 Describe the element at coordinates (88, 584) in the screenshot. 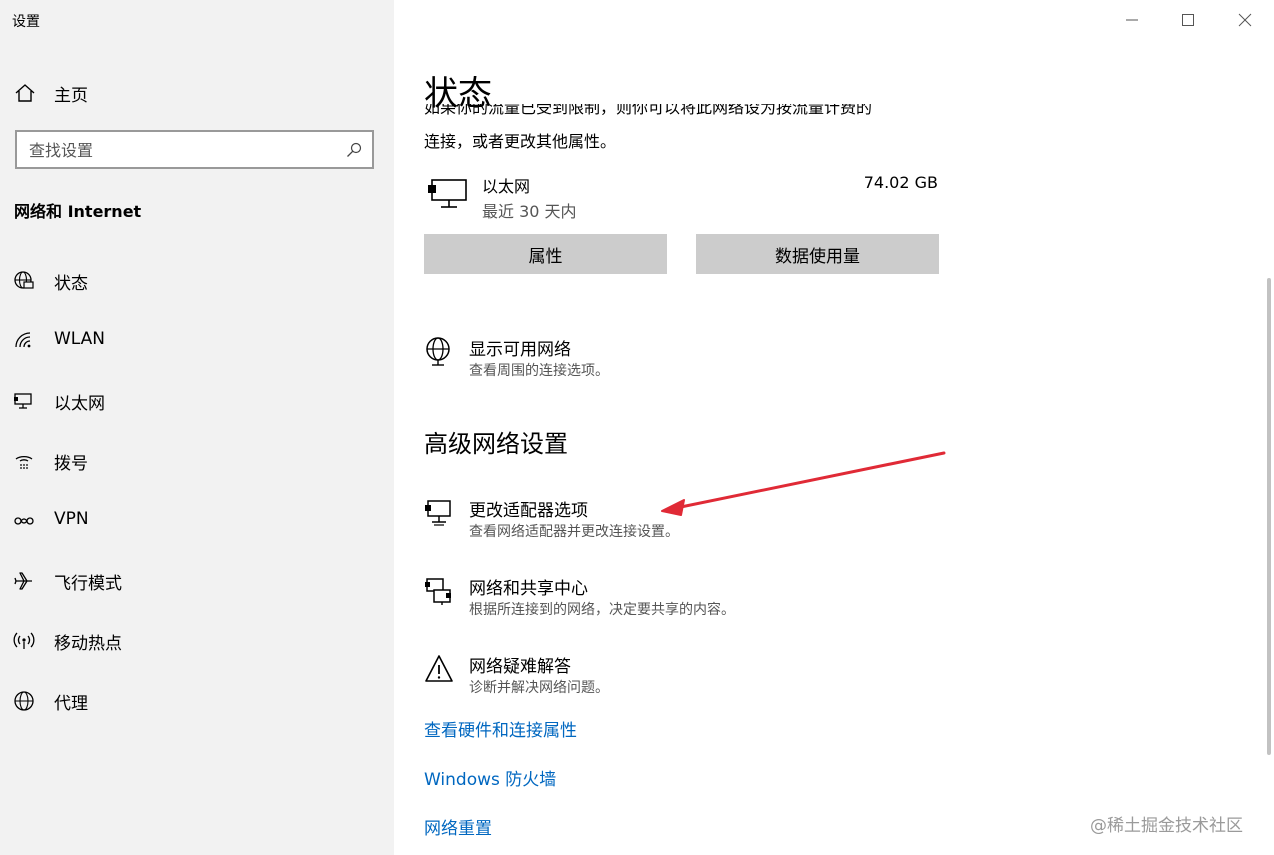

I see `sidebar-item-label: 飞行模式` at that location.